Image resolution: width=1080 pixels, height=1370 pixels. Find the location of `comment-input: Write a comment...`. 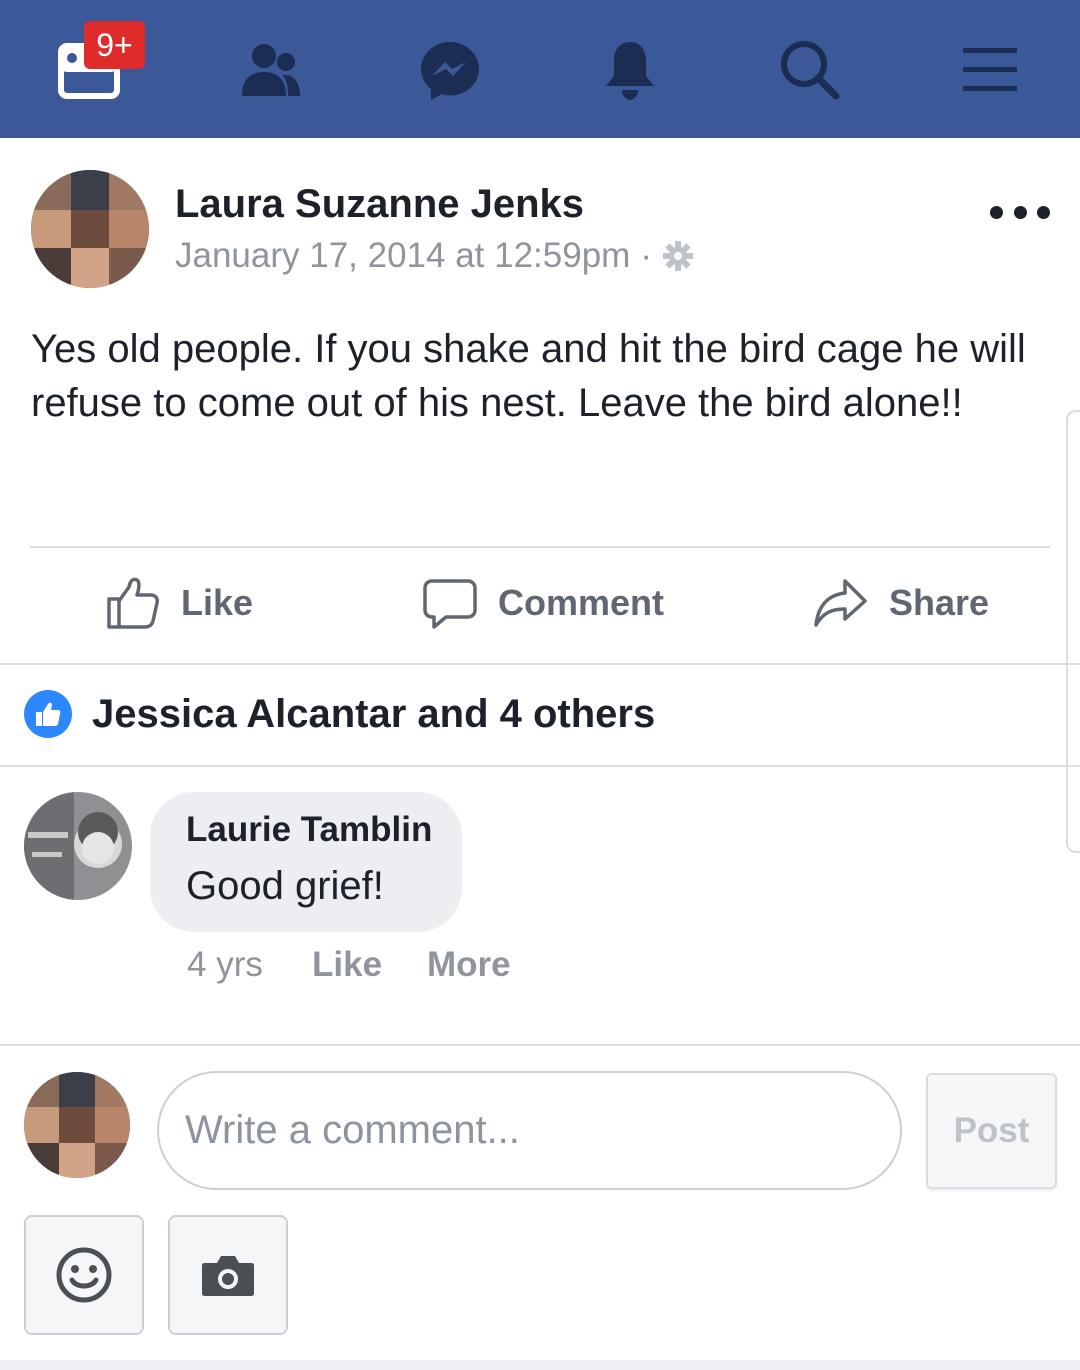

comment-input: Write a comment... is located at coordinates (529, 1130).